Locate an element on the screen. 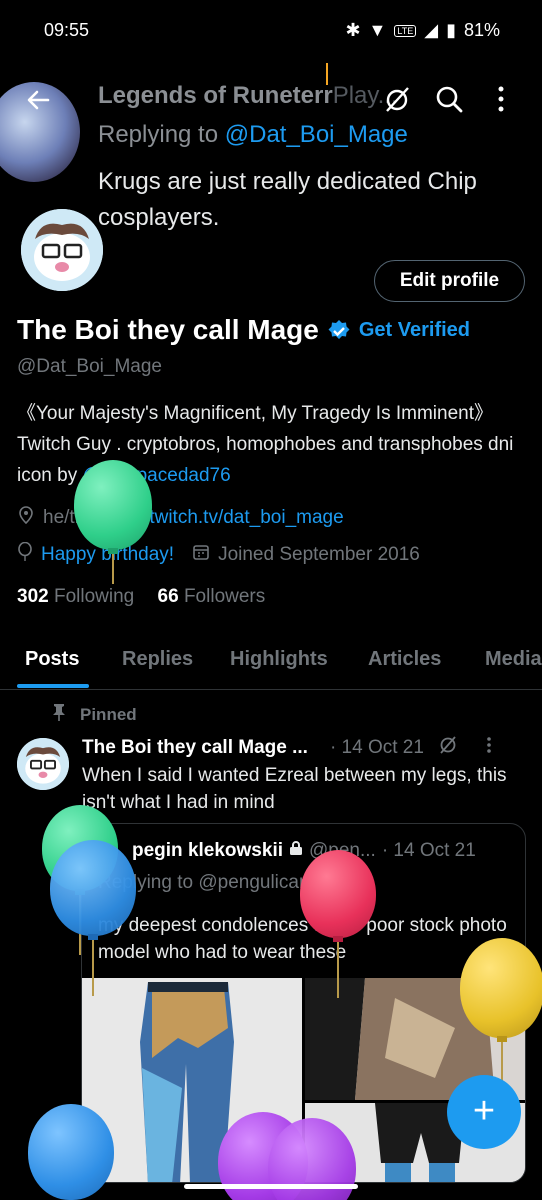 Image resolution: width=542 pixels, height=1200 pixels. website-link: twitch.tv/dat_boi_mage is located at coordinates (246, 518).